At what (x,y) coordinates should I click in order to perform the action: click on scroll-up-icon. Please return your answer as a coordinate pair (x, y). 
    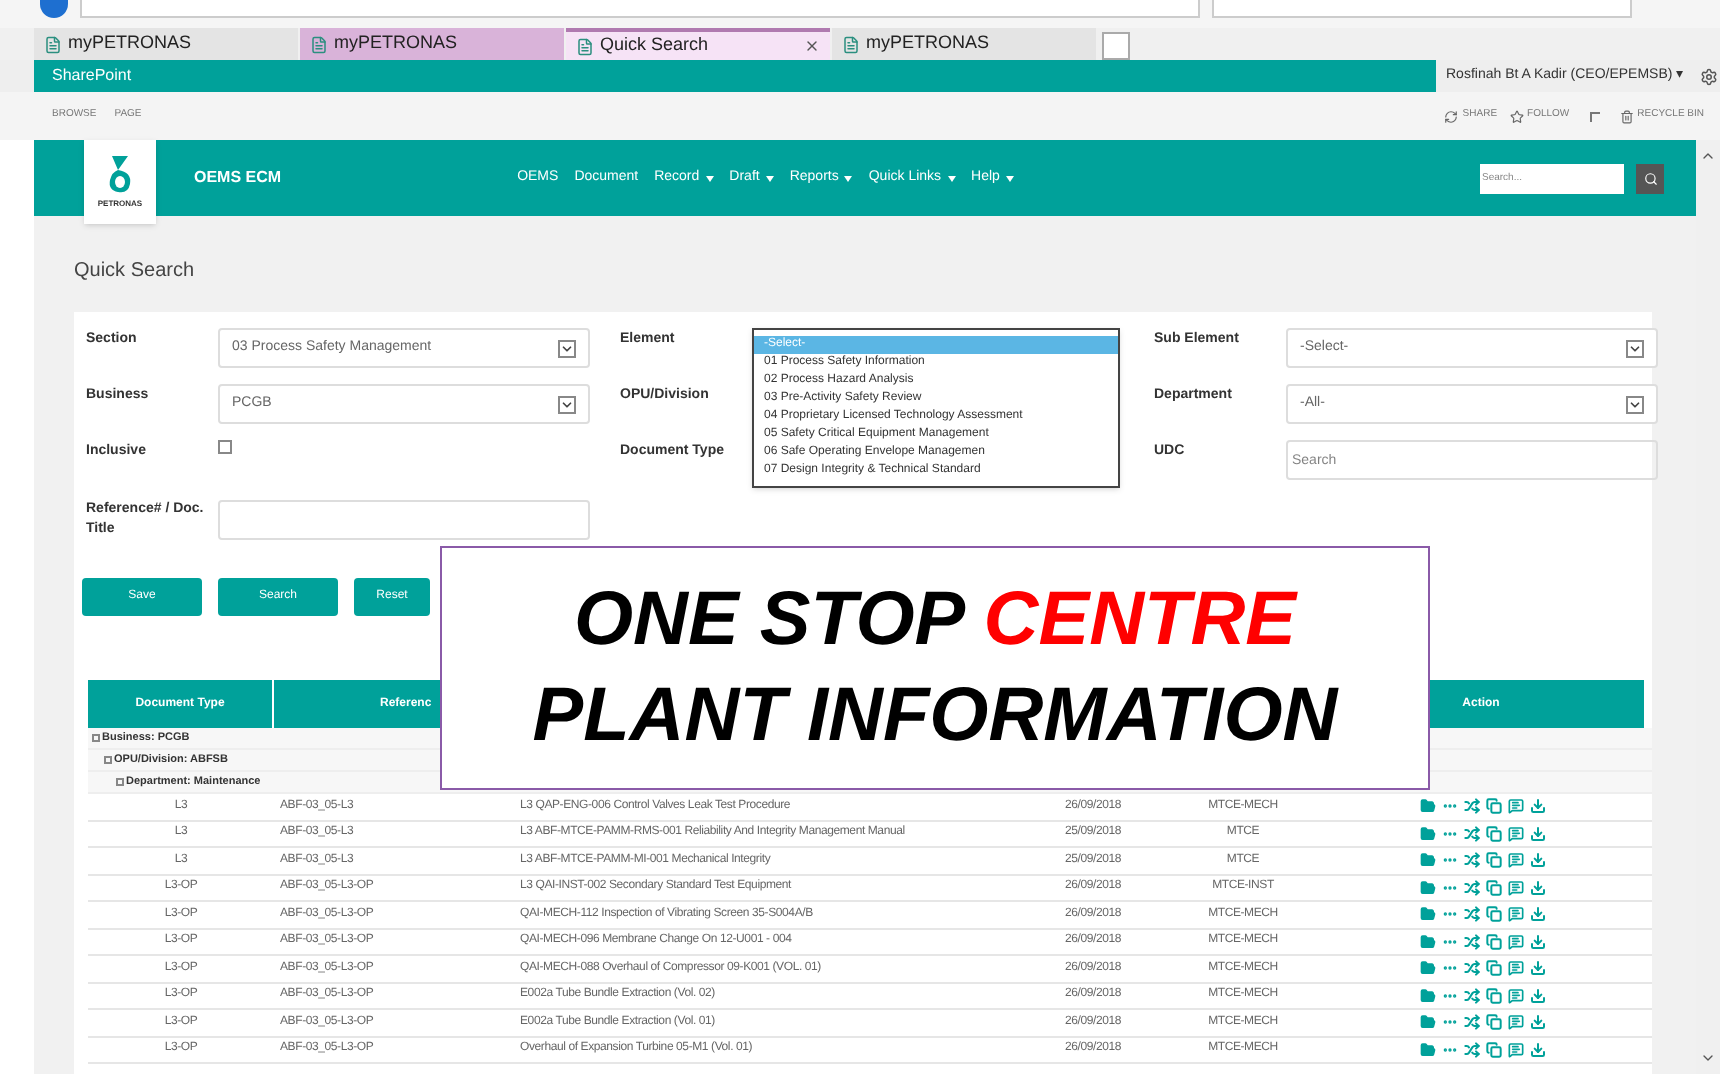
    Looking at the image, I should click on (1708, 156).